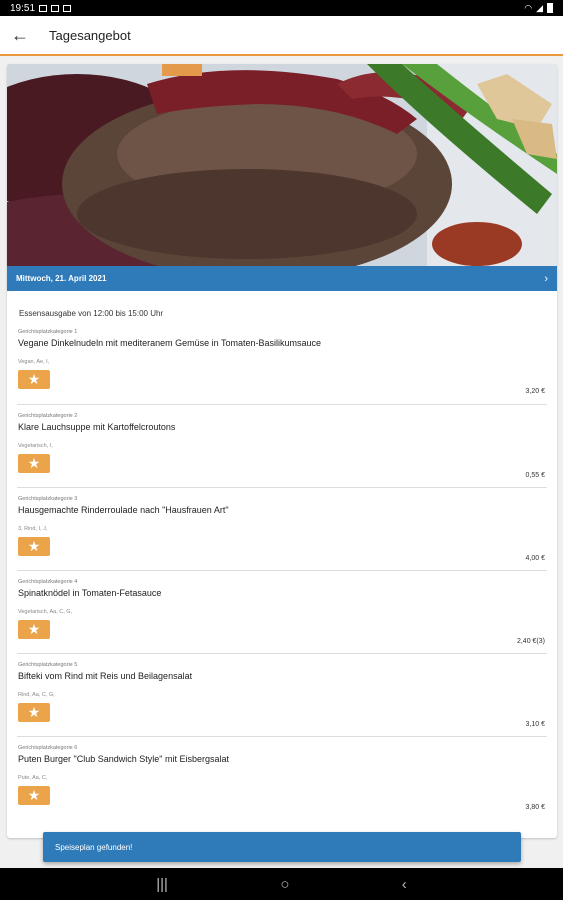 This screenshot has height=900, width=563. Describe the element at coordinates (281, 8) in the screenshot. I see `status-bar: 19:51 ◠ ◢` at that location.